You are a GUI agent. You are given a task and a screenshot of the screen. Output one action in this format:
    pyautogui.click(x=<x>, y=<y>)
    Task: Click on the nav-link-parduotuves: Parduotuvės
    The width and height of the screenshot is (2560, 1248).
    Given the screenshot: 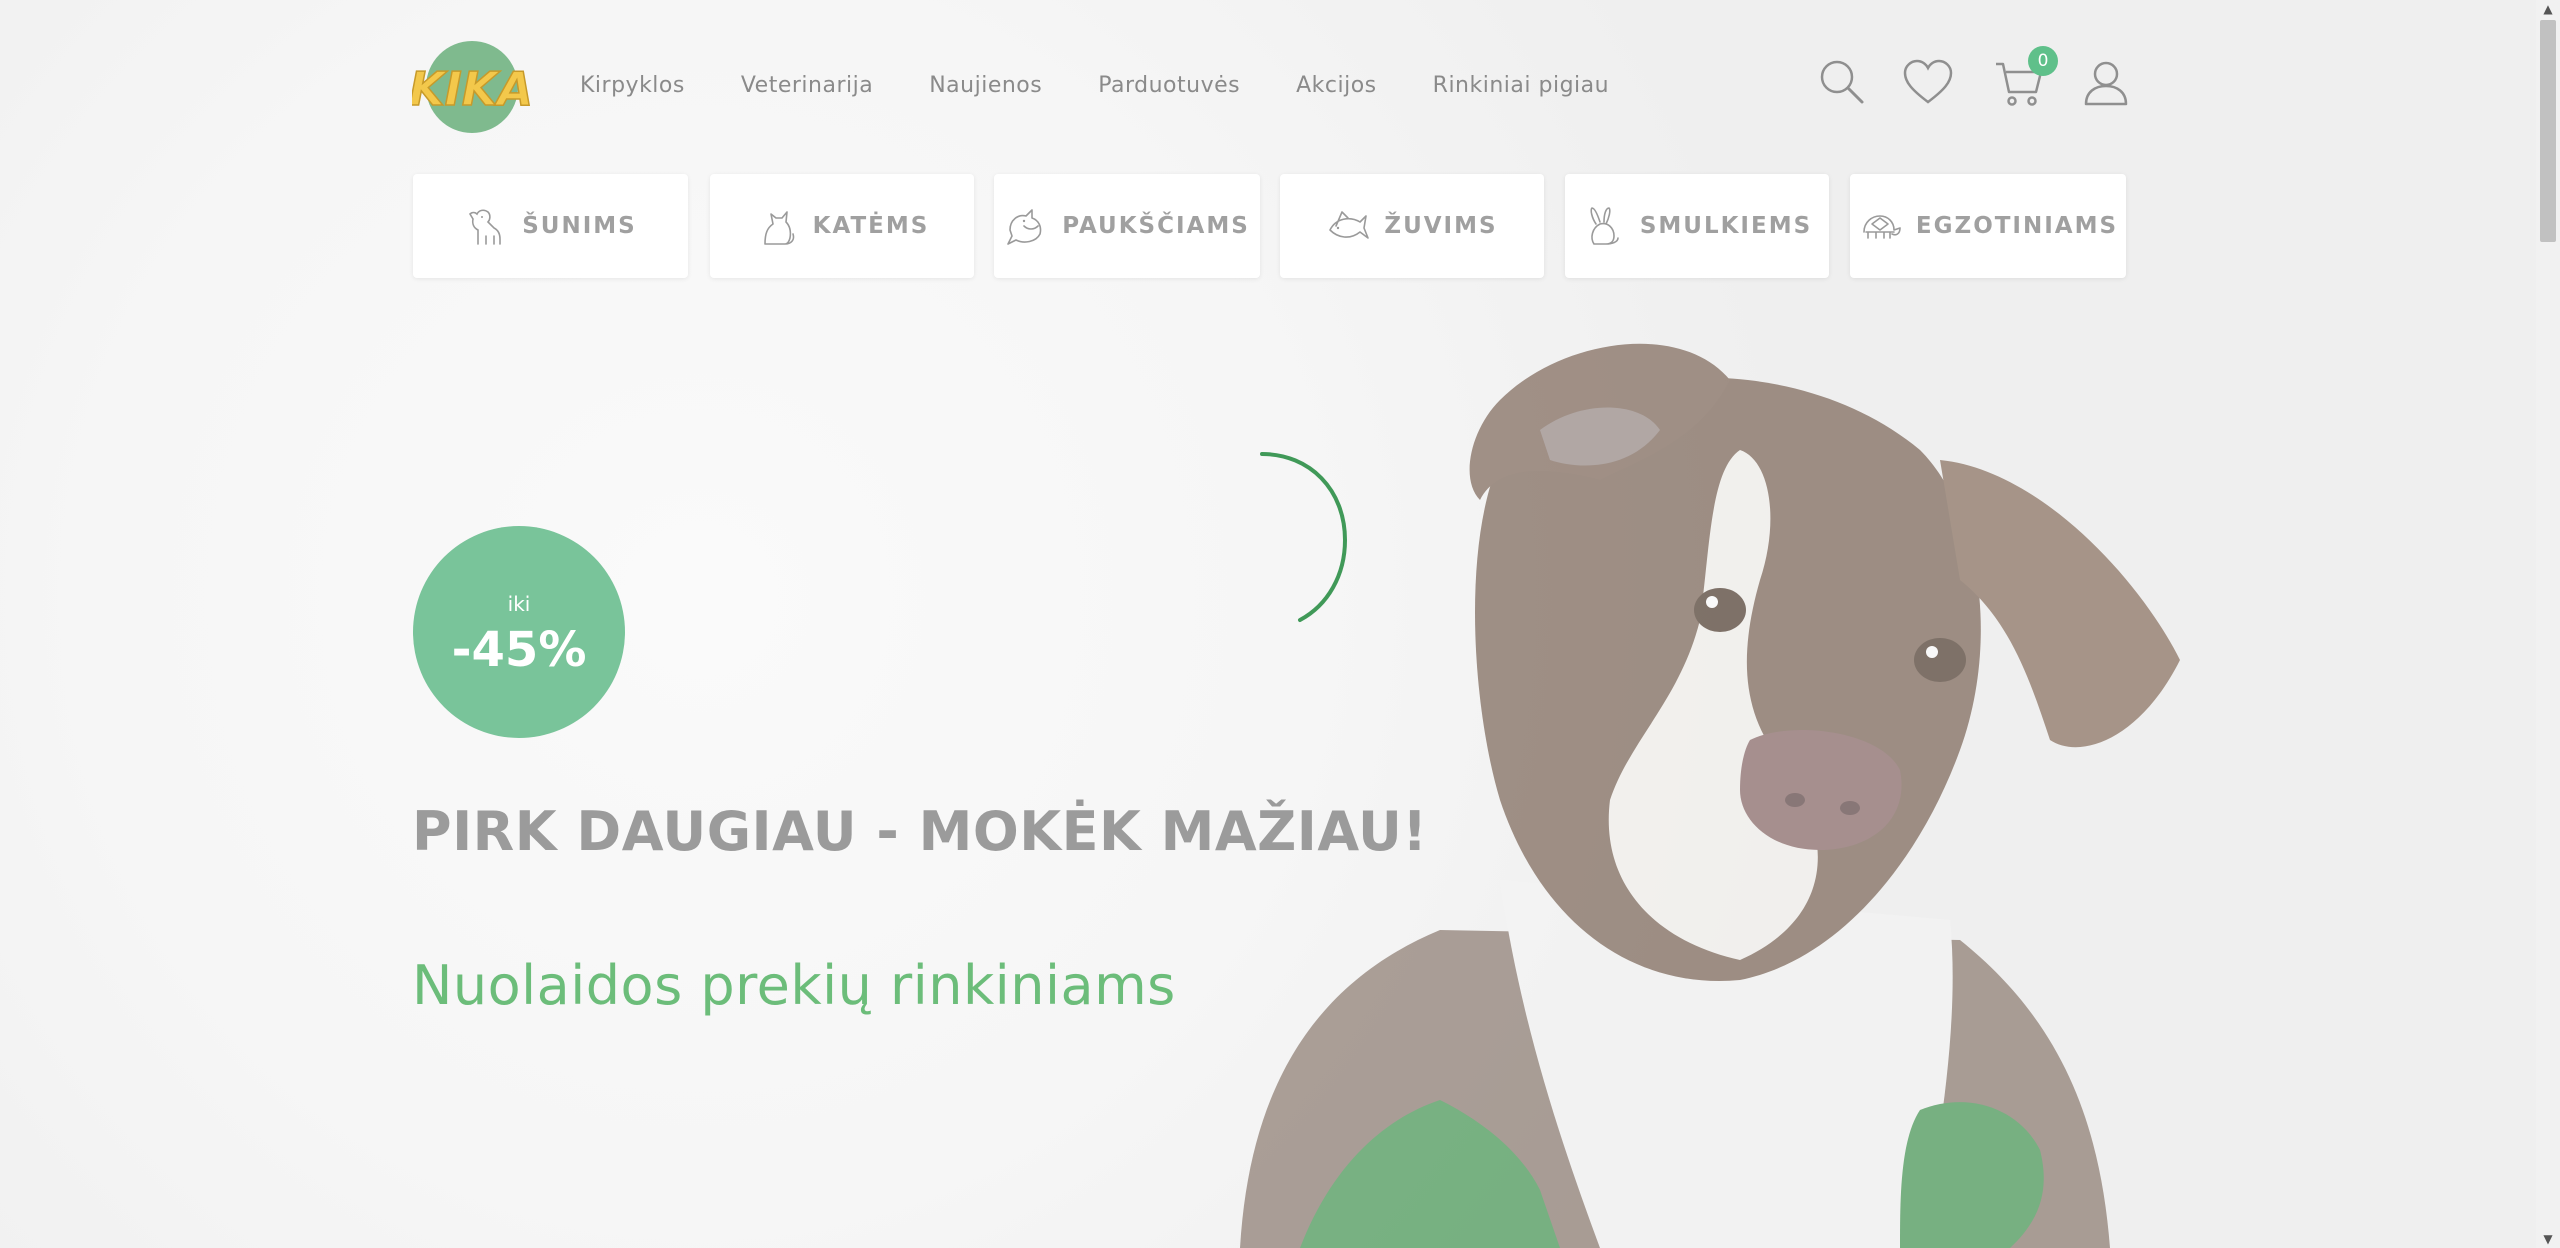 What is the action you would take?
    pyautogui.click(x=1169, y=86)
    